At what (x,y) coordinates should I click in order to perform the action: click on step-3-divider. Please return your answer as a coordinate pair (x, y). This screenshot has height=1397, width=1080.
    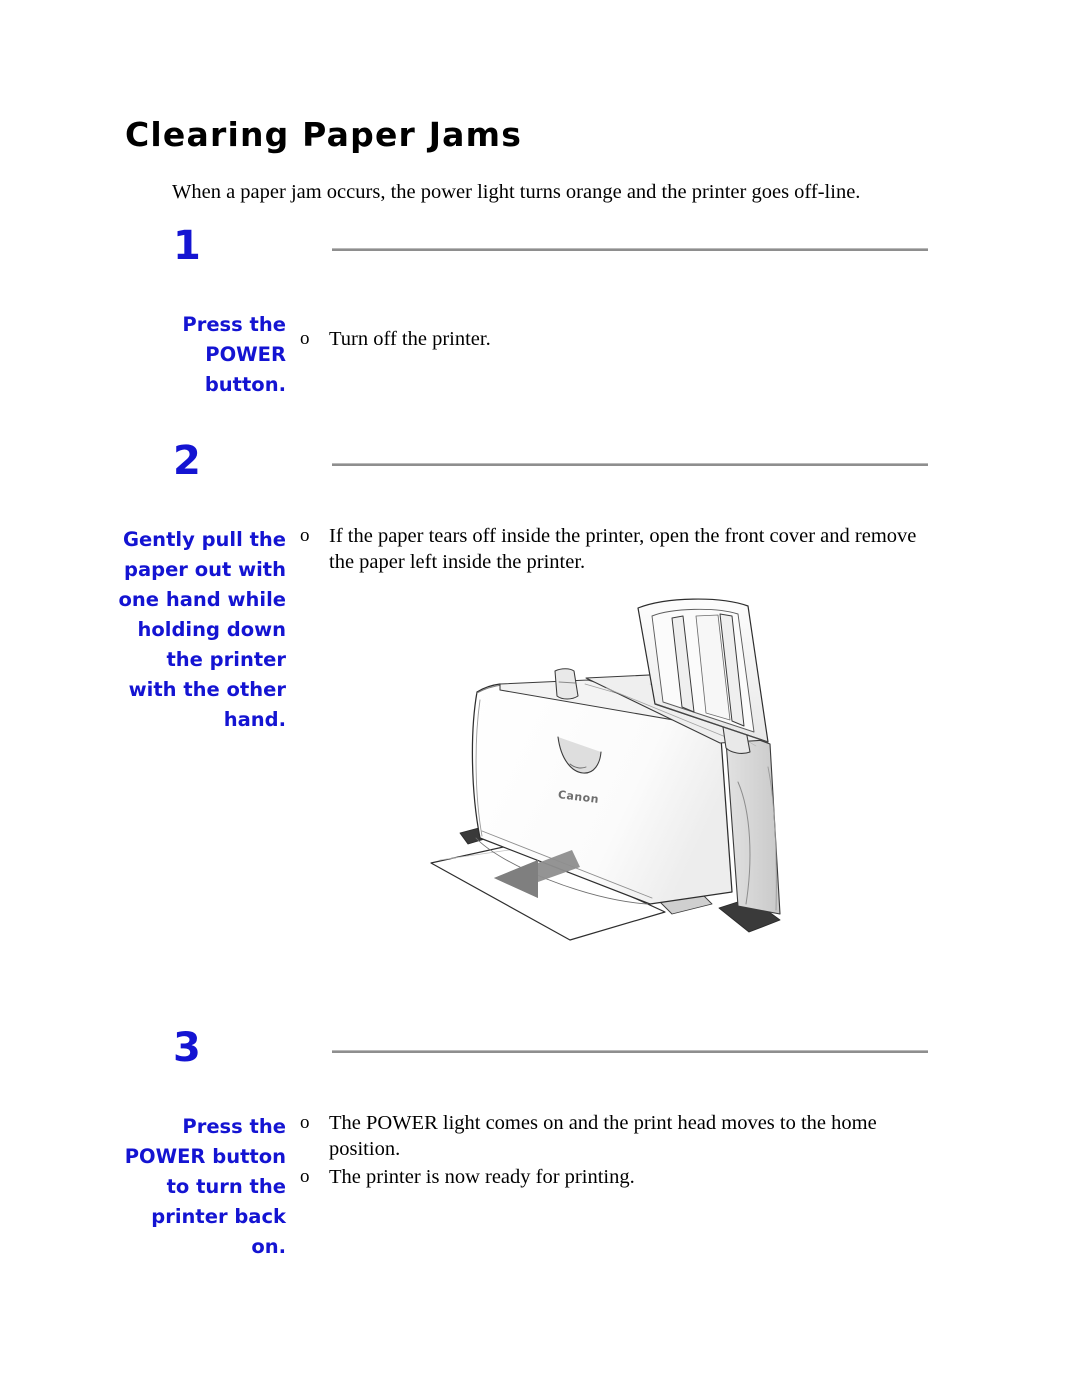
    Looking at the image, I should click on (630, 1051).